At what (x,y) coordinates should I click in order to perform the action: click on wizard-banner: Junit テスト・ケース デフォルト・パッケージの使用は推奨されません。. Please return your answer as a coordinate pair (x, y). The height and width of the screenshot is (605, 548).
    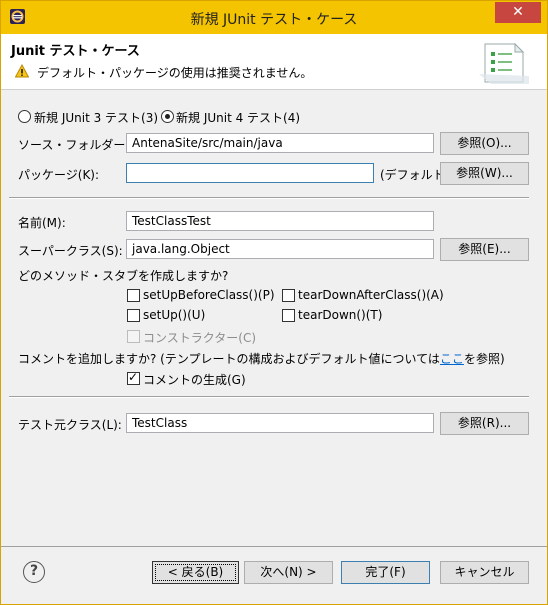
    Looking at the image, I should click on (274, 62).